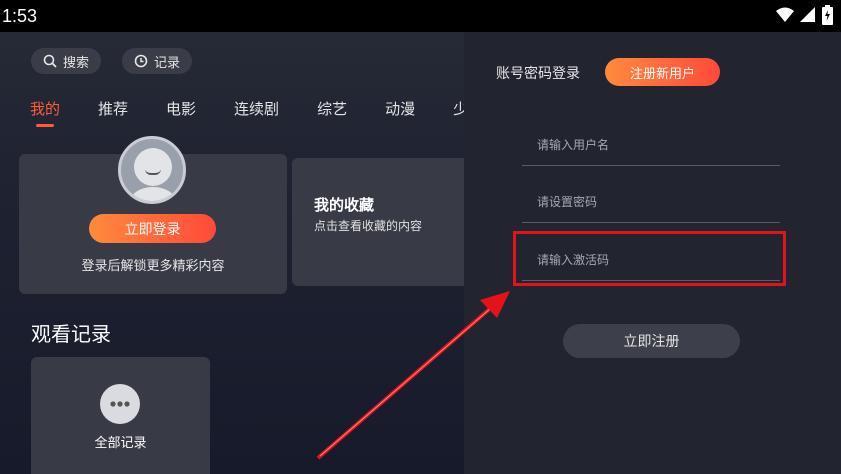 This screenshot has height=474, width=841. I want to click on login-hint: 登录后解锁更多精彩内容, so click(153, 266).